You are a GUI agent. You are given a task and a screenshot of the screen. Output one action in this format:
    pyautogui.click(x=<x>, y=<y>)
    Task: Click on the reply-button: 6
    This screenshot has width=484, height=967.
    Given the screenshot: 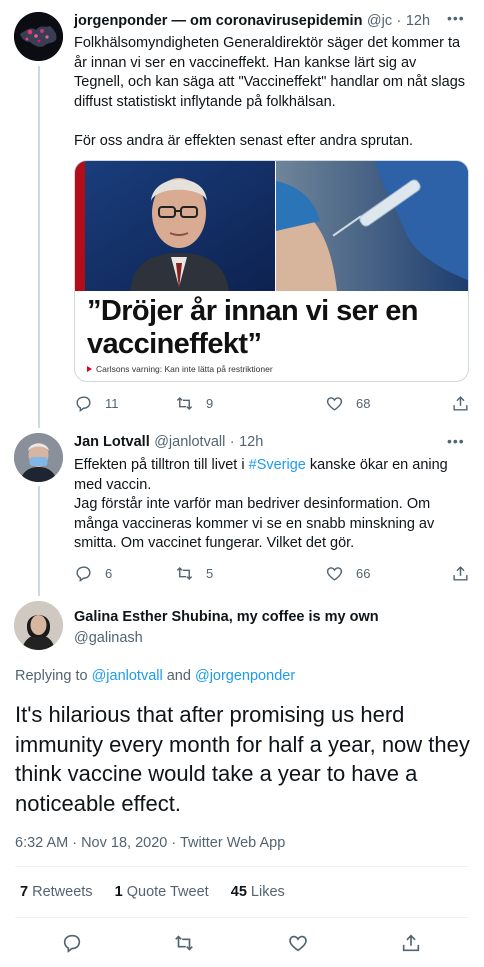 What is the action you would take?
    pyautogui.click(x=93, y=573)
    